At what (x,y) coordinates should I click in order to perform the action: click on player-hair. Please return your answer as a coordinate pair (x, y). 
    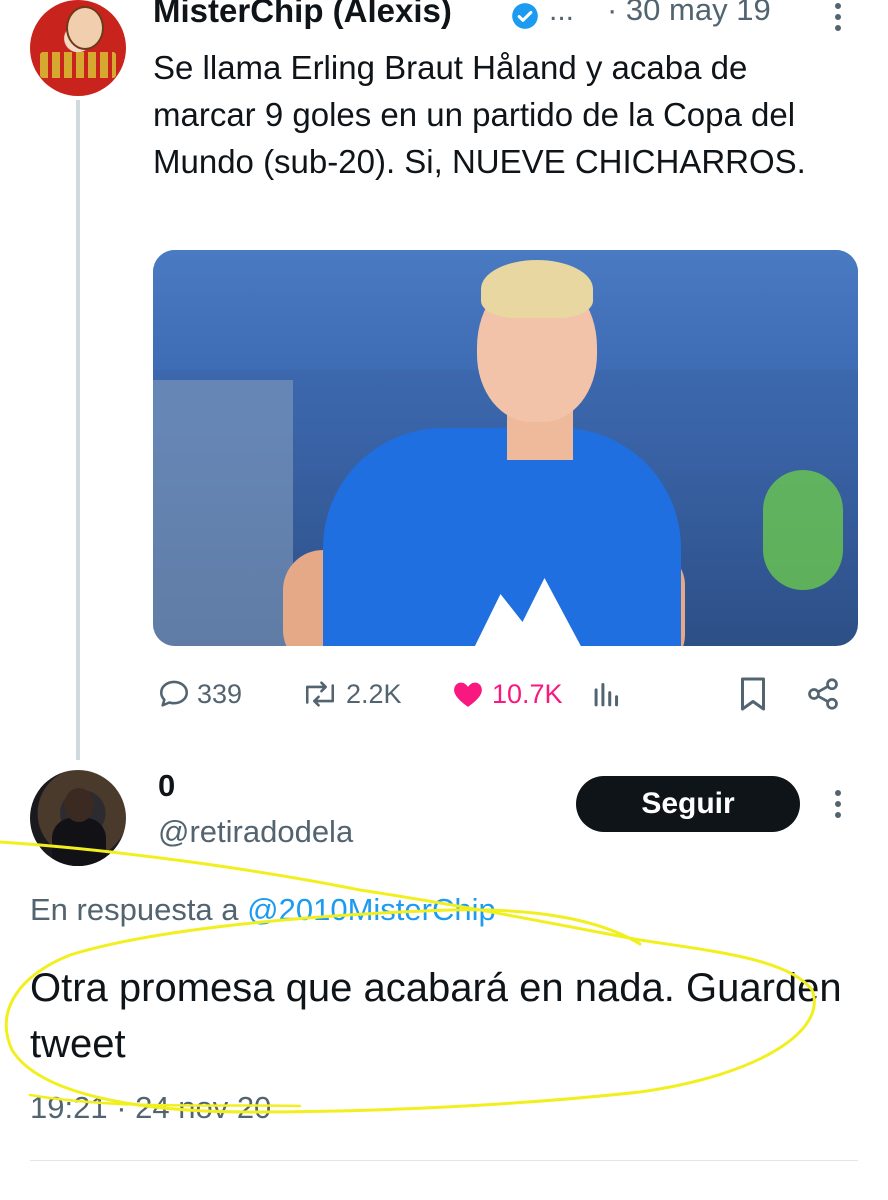
    Looking at the image, I should click on (537, 289).